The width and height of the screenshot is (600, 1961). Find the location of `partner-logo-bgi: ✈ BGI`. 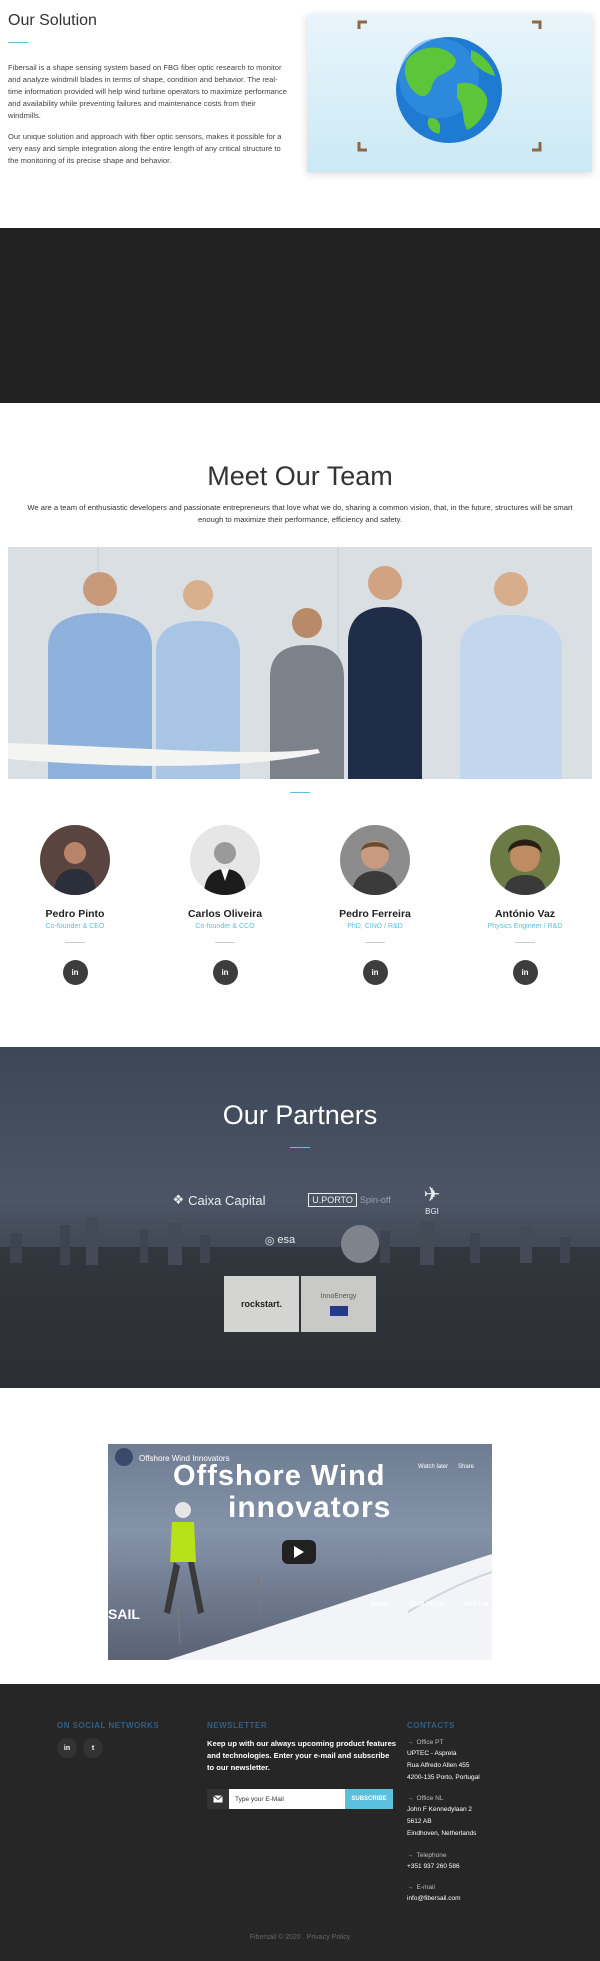

partner-logo-bgi: ✈ BGI is located at coordinates (432, 1199).